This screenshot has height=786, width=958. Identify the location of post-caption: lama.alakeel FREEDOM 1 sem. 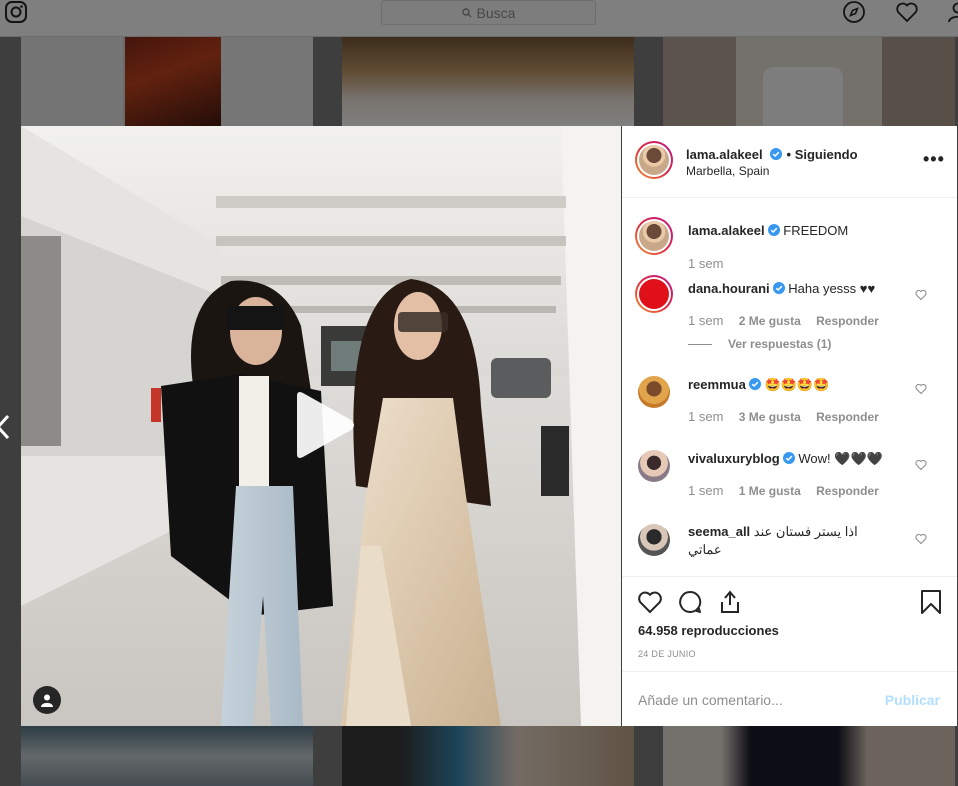
(789, 245).